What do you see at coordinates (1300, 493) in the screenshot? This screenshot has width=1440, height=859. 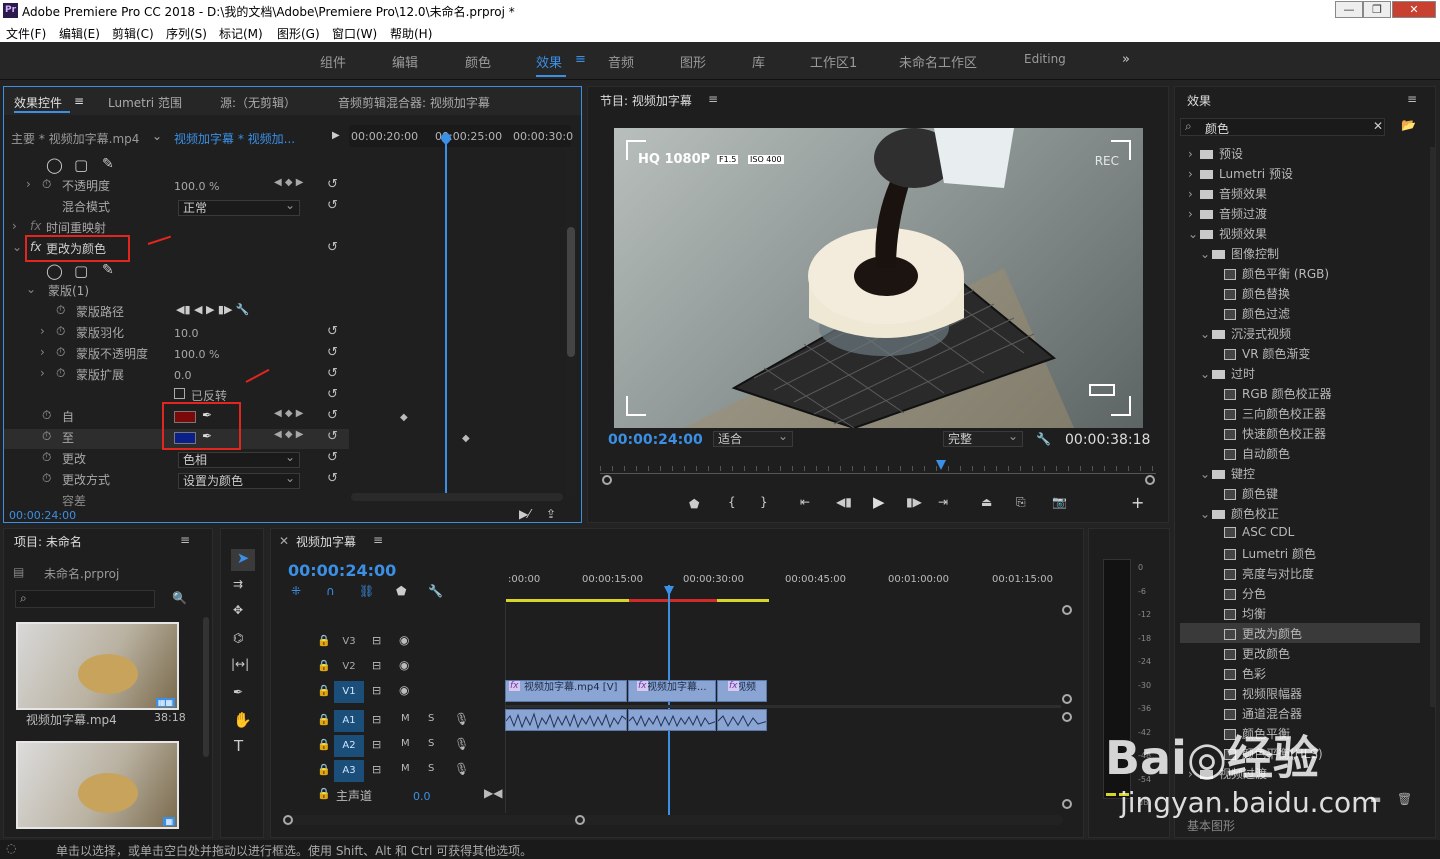 I see `effects-item: 颜色键` at bounding box center [1300, 493].